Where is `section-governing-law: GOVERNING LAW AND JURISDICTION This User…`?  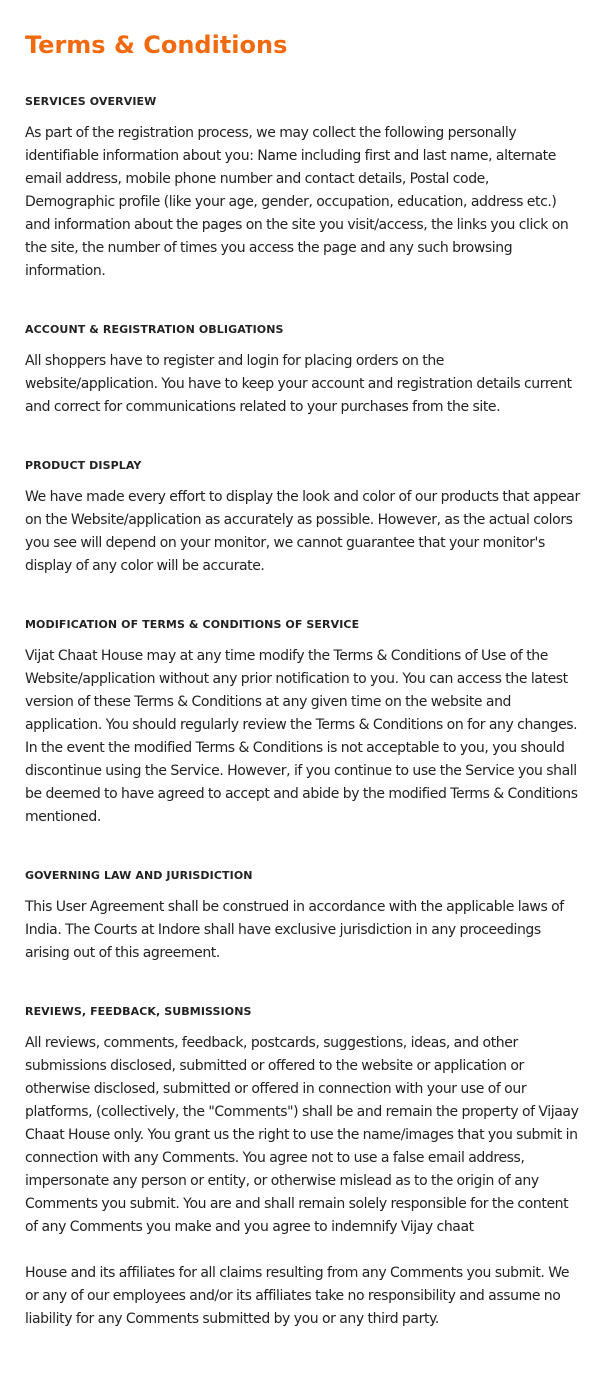 section-governing-law: GOVERNING LAW AND JURISDICTION This User… is located at coordinates (302, 917).